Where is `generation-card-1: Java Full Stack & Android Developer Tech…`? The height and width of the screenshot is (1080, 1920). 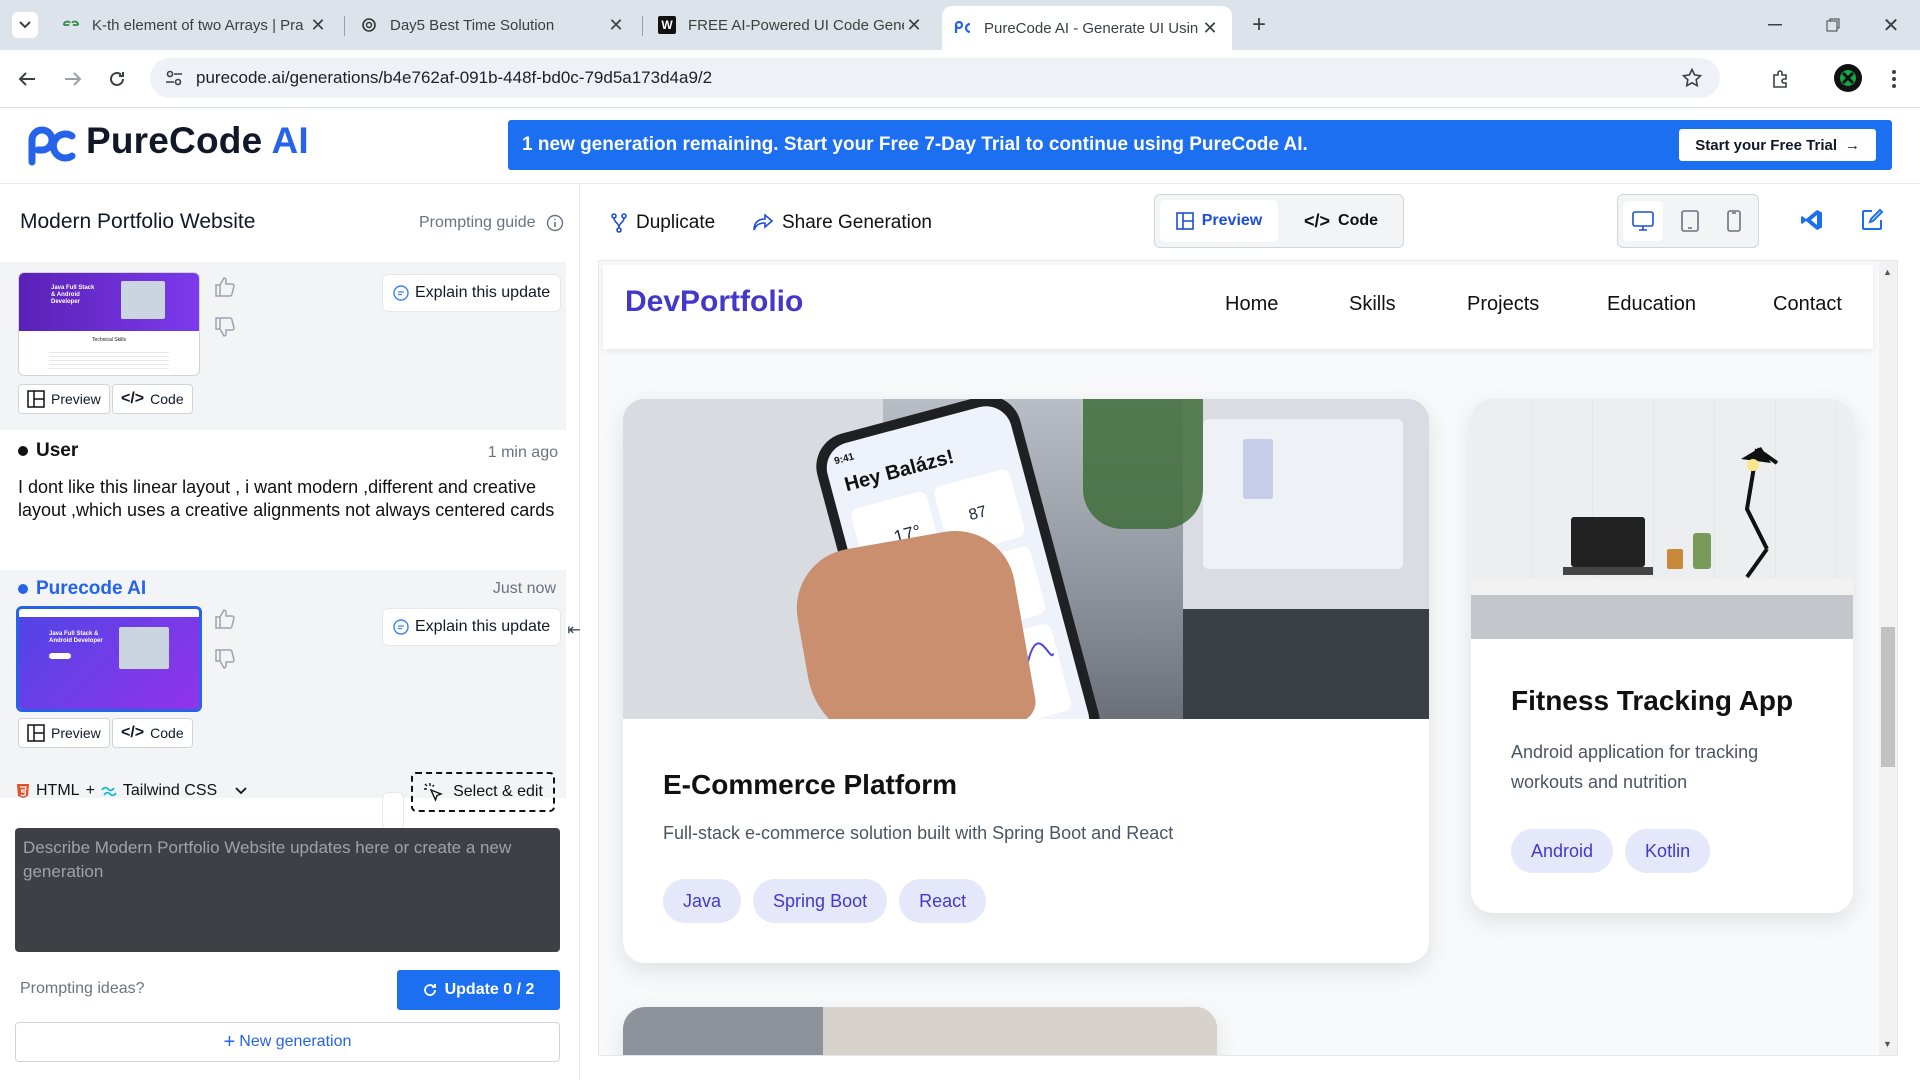
generation-card-1: Java Full Stack & Android Developer Tech… is located at coordinates (283, 346).